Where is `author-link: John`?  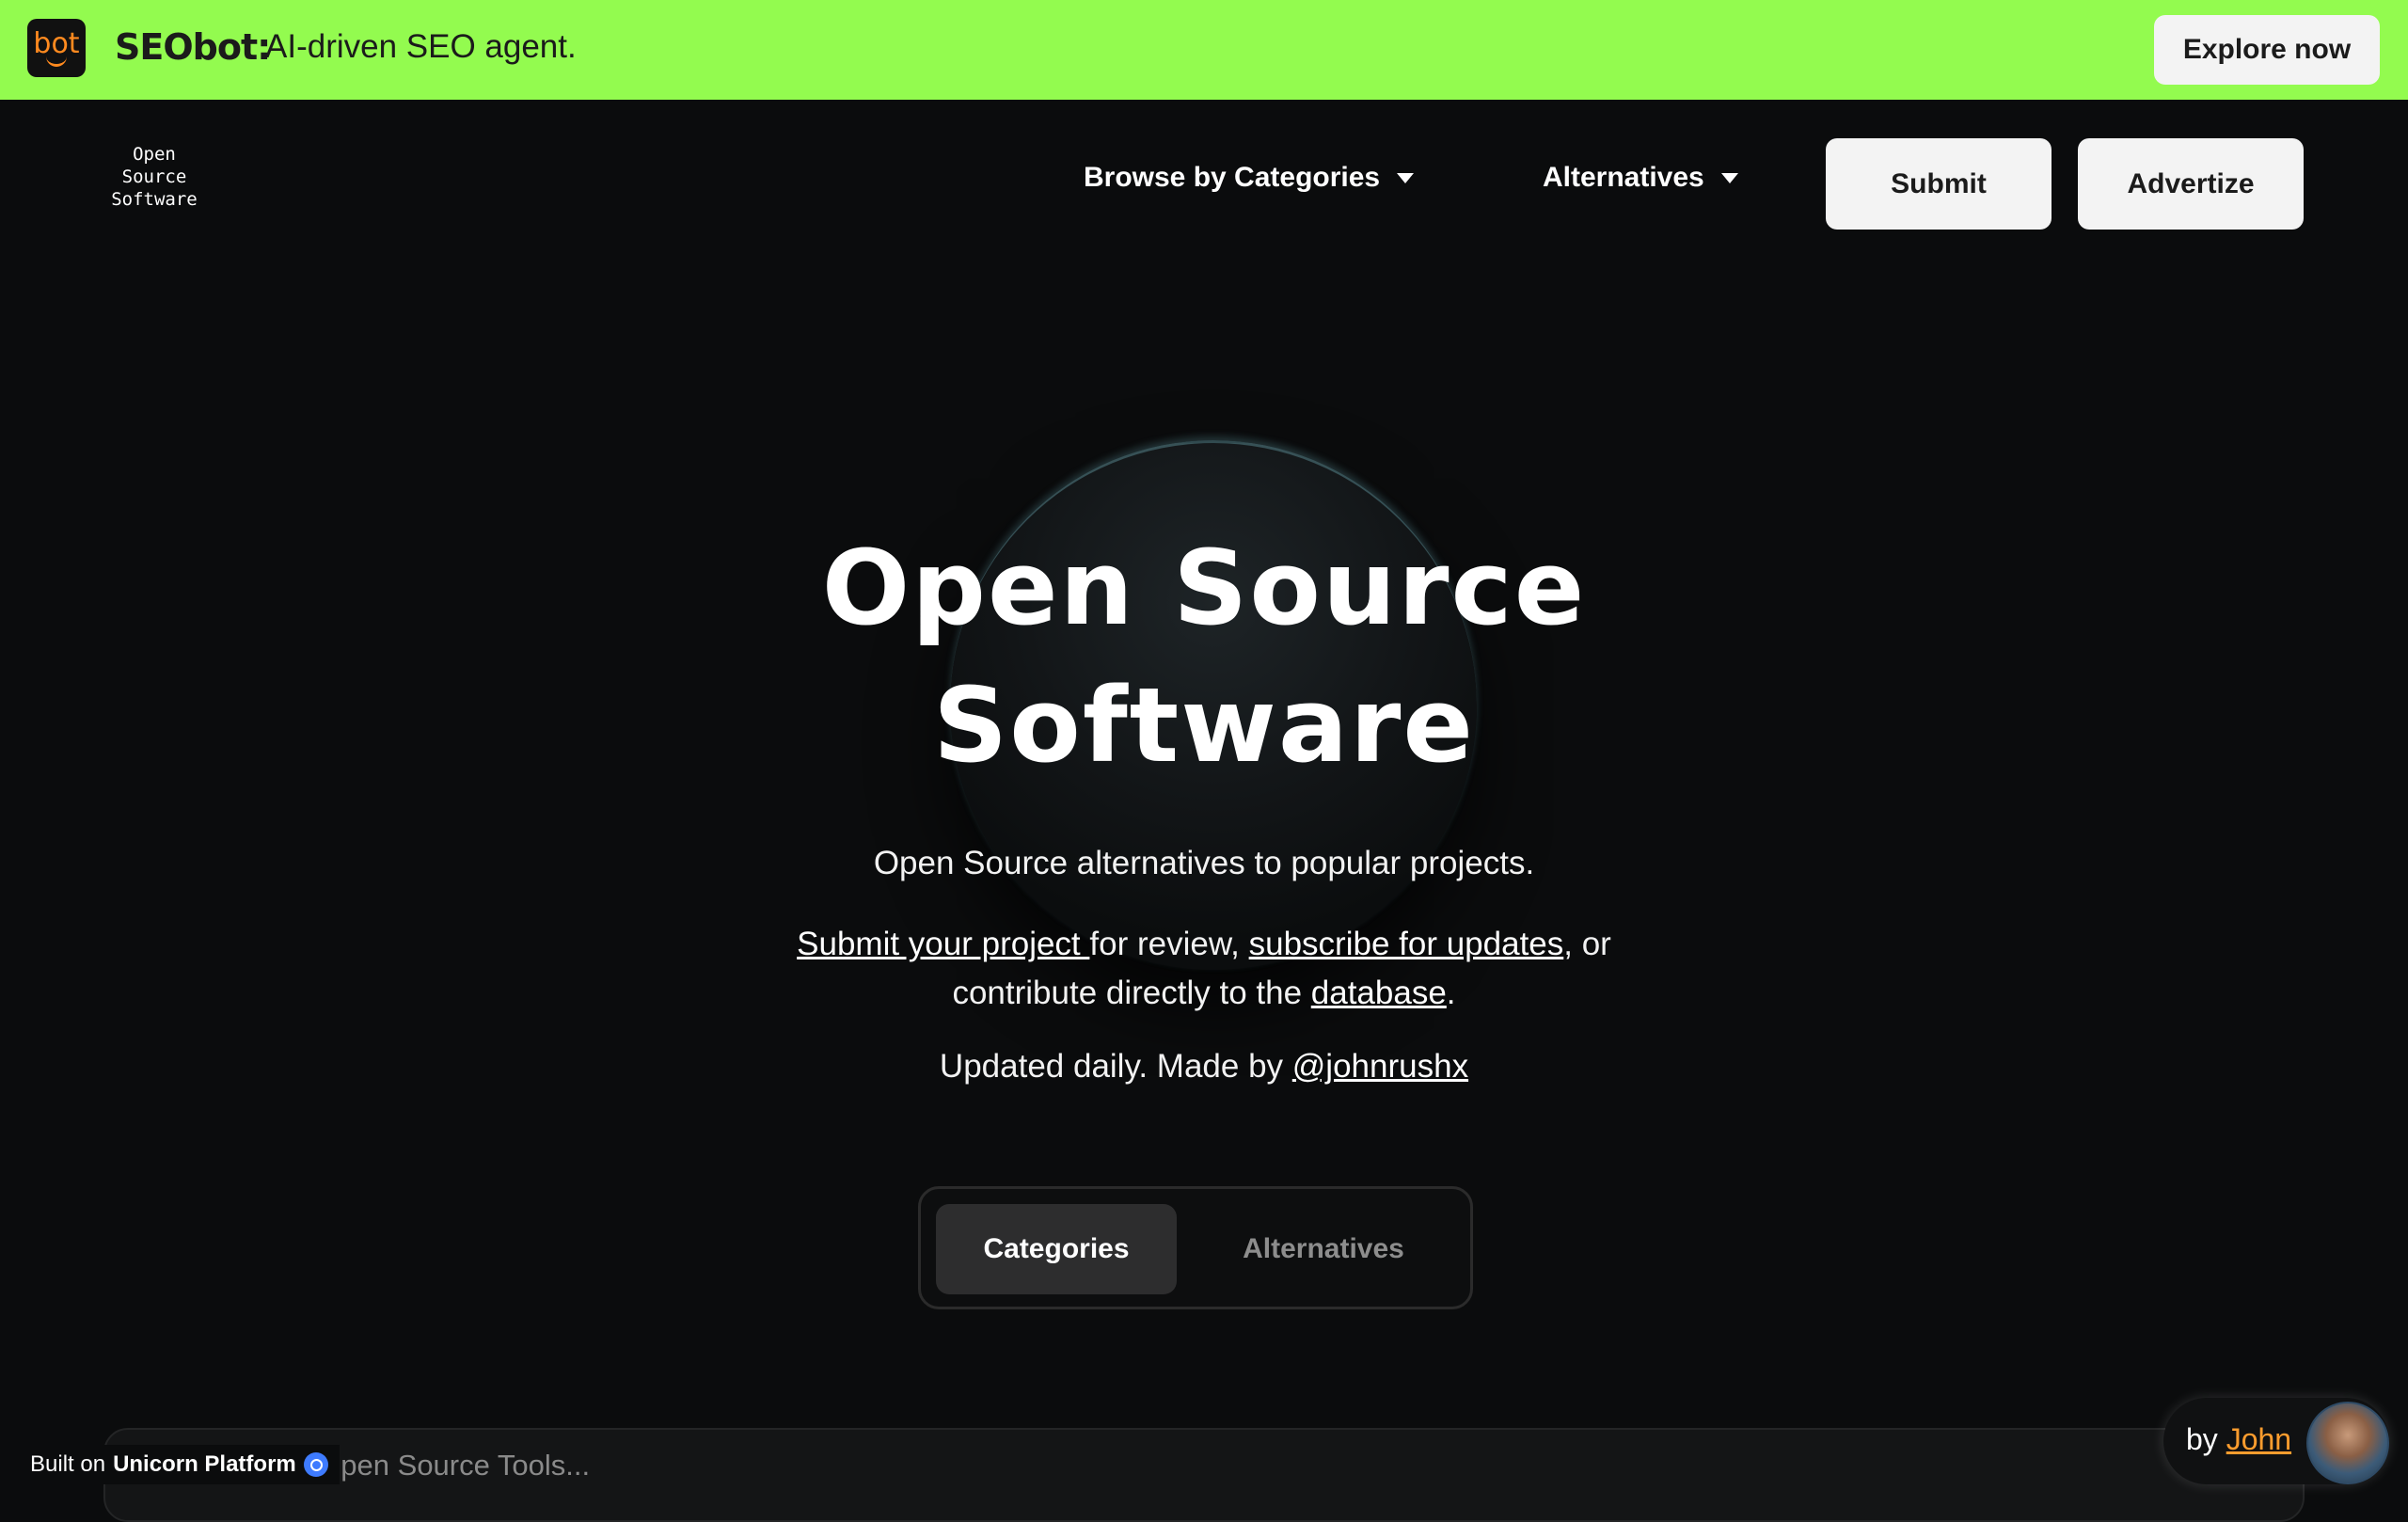 author-link: John is located at coordinates (2259, 1439).